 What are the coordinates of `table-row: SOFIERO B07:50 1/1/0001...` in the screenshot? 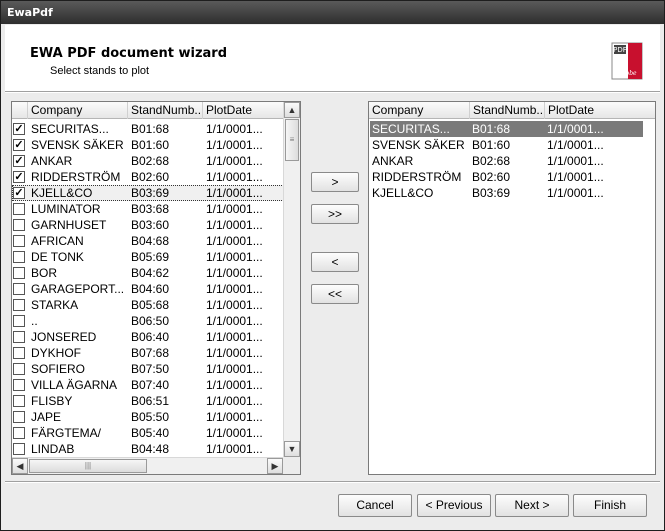 It's located at (148, 369).